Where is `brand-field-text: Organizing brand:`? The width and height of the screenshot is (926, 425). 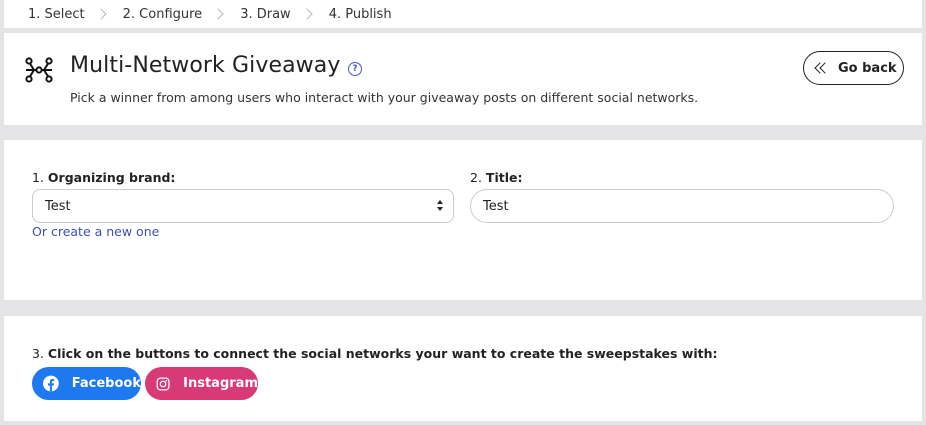 brand-field-text: Organizing brand: is located at coordinates (111, 177).